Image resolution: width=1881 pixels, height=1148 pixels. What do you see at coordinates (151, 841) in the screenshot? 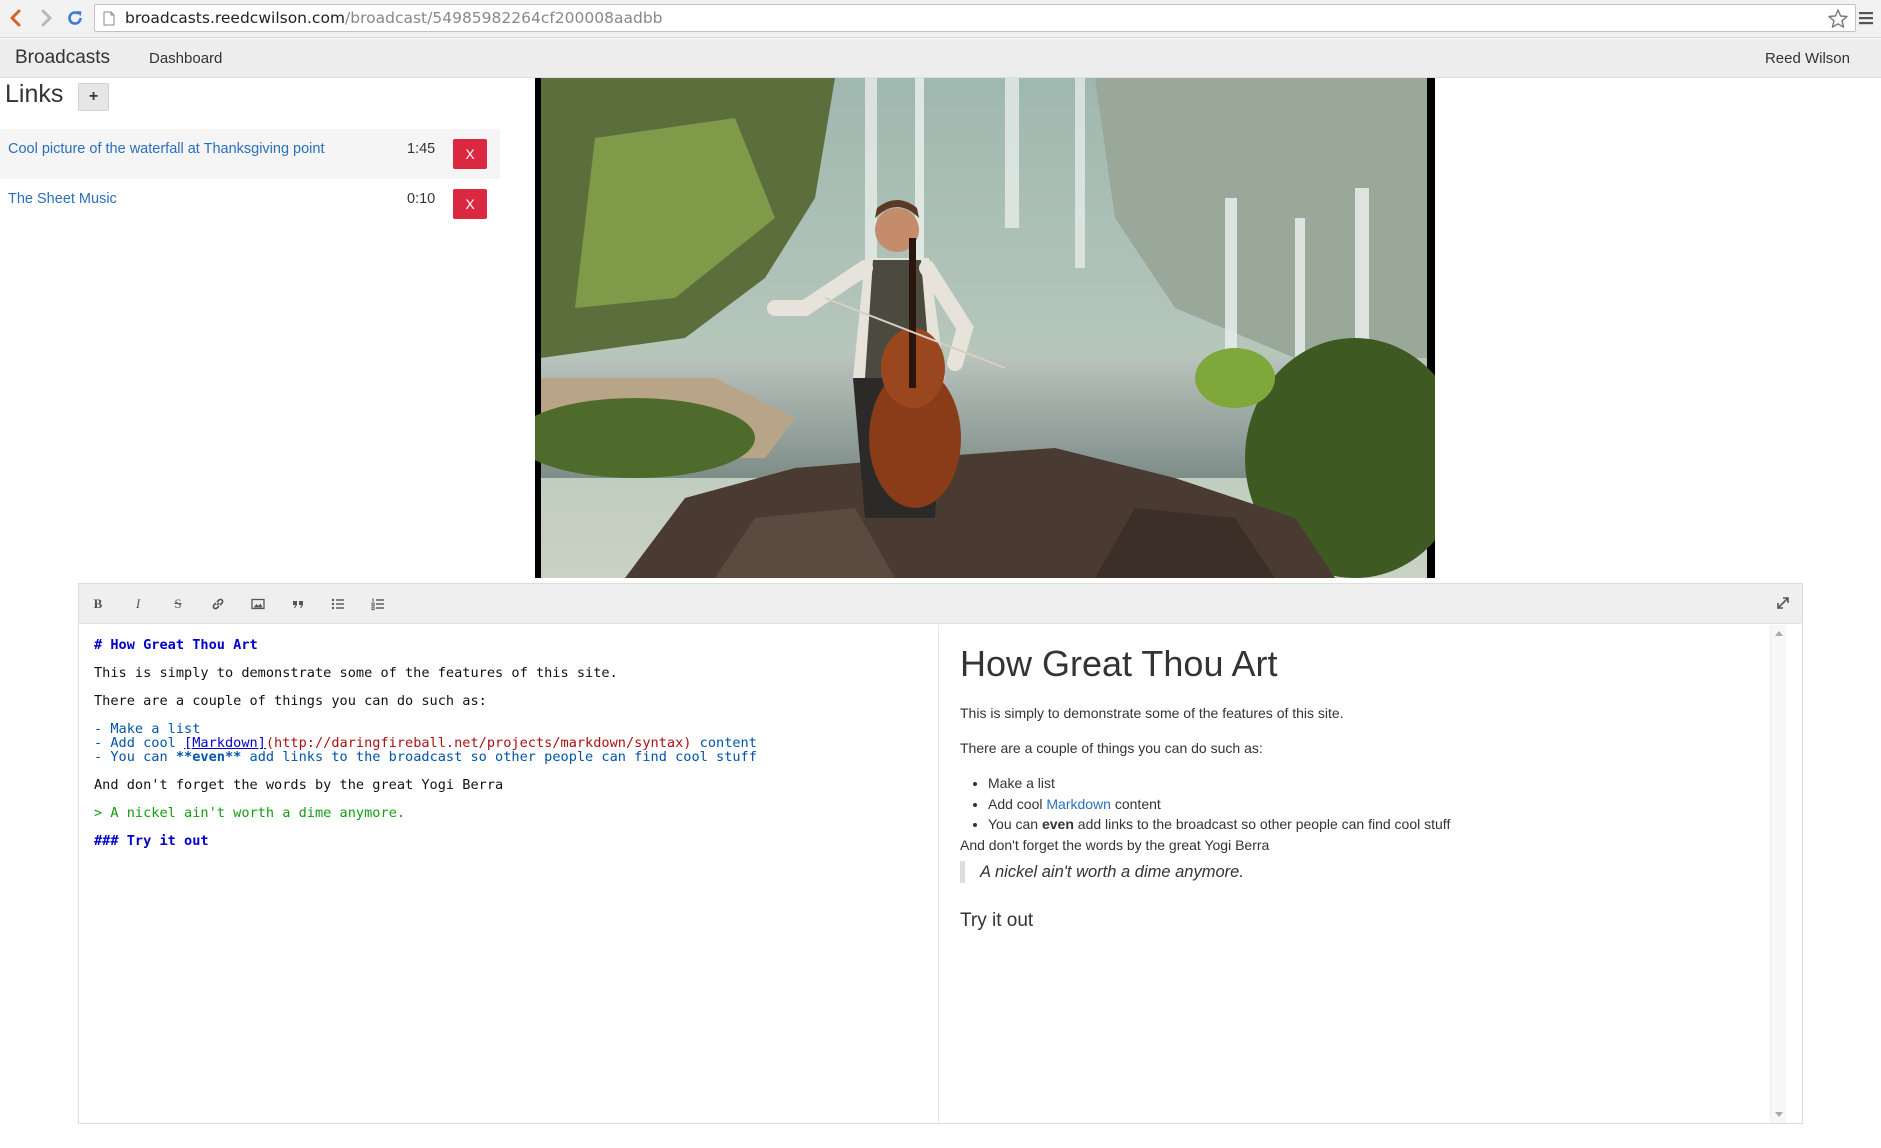
I see `source-line-h3: ### Try it out` at bounding box center [151, 841].